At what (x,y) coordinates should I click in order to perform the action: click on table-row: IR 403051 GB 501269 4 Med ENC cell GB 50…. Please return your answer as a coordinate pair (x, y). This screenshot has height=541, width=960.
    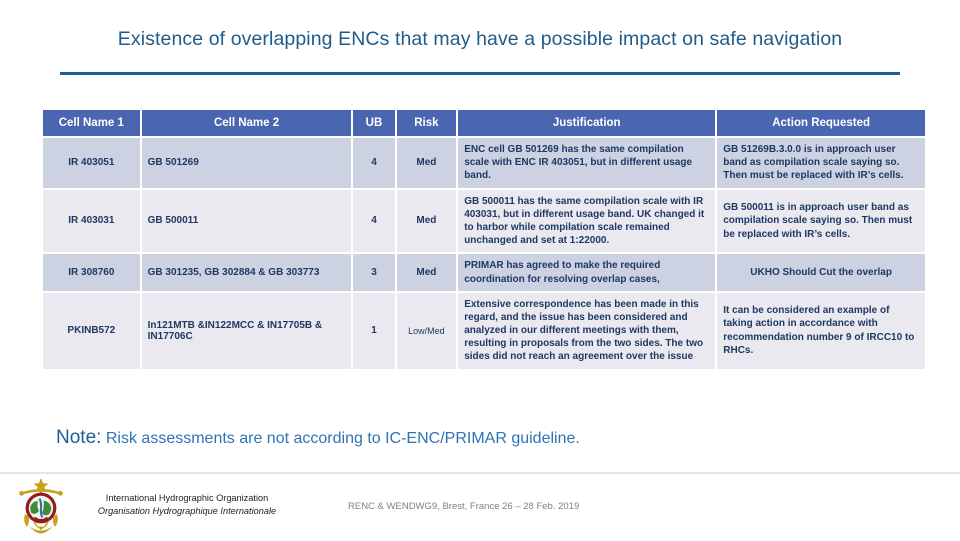
    Looking at the image, I should click on (484, 163).